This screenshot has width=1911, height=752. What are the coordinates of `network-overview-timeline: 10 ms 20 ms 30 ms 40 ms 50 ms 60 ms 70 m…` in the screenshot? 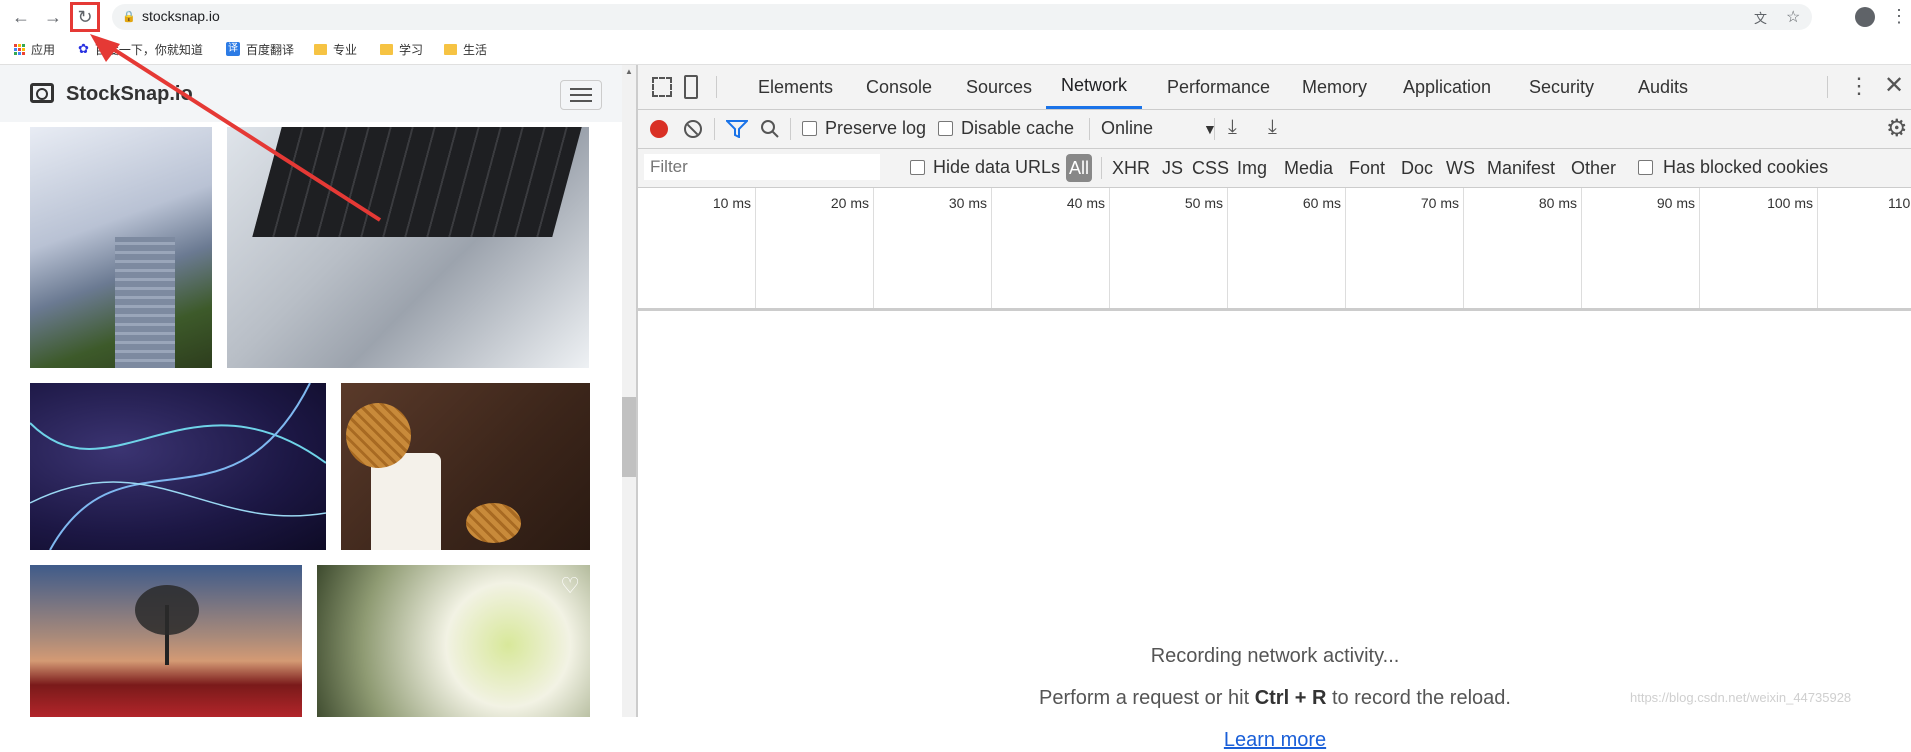 It's located at (1274, 249).